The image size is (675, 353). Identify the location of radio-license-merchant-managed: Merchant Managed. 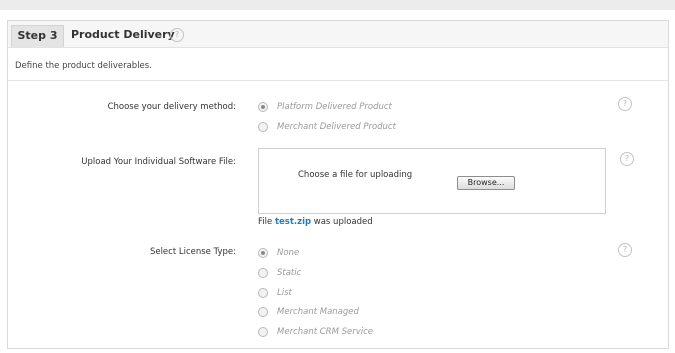
(308, 312).